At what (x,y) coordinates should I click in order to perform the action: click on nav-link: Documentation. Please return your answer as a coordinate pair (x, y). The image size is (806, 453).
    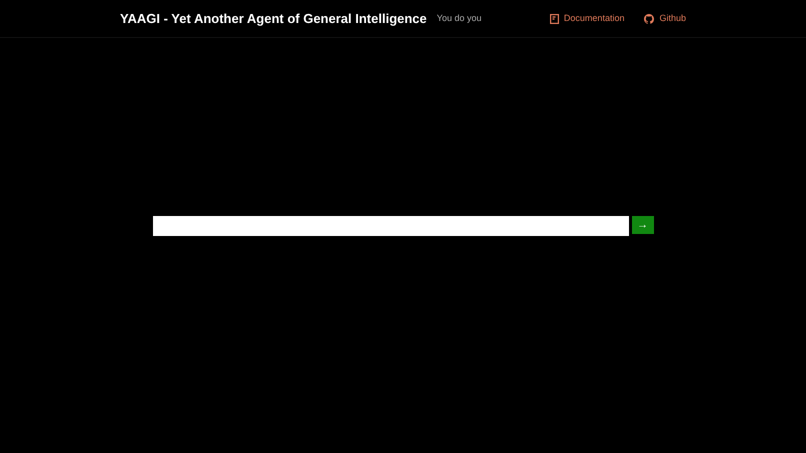
    Looking at the image, I should click on (594, 19).